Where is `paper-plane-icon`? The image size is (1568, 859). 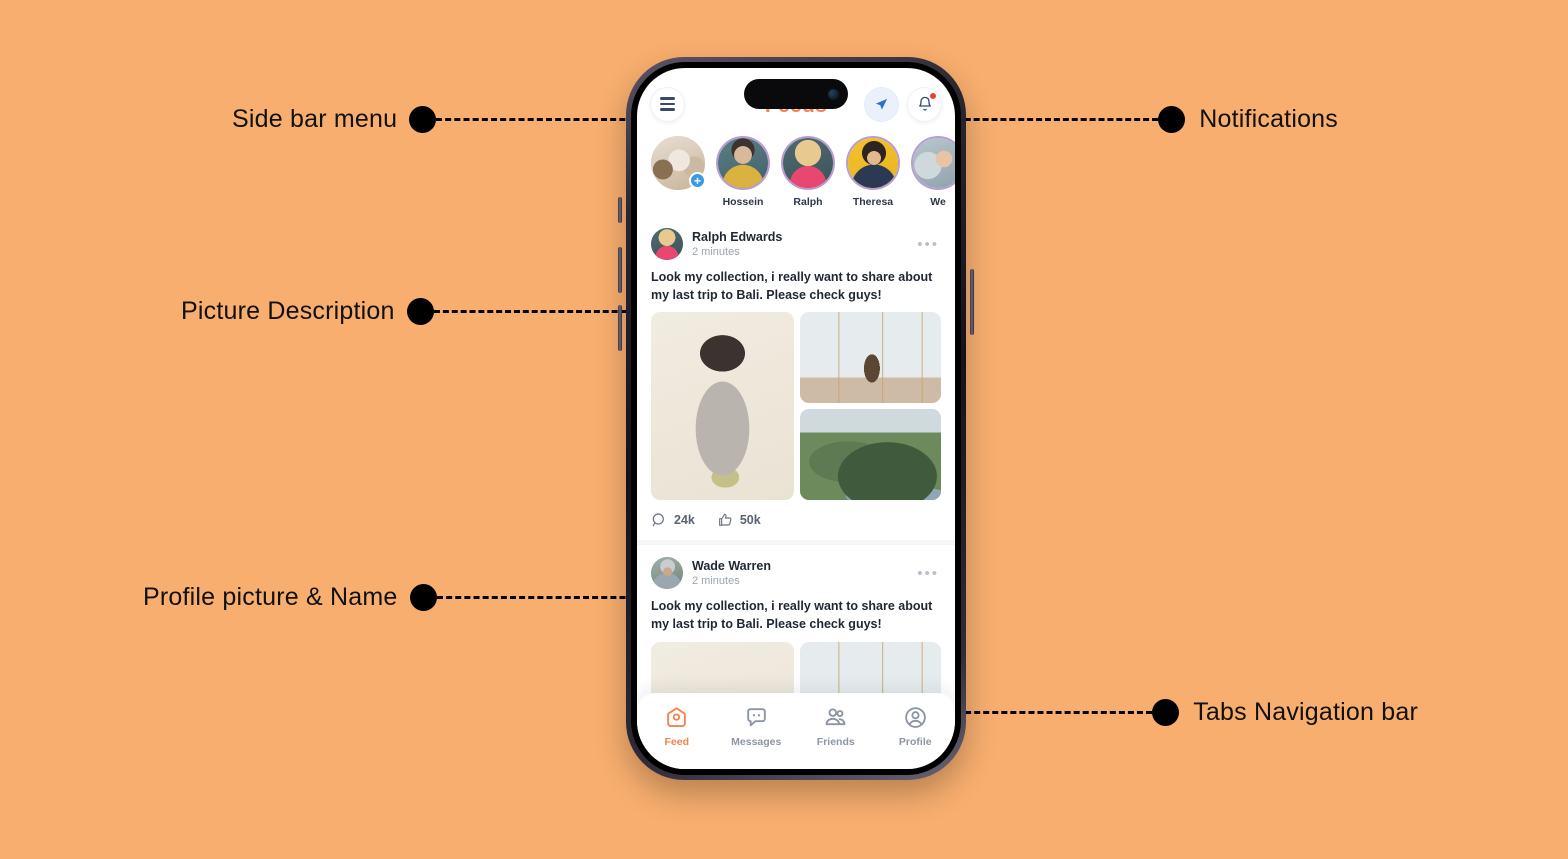
paper-plane-icon is located at coordinates (881, 104).